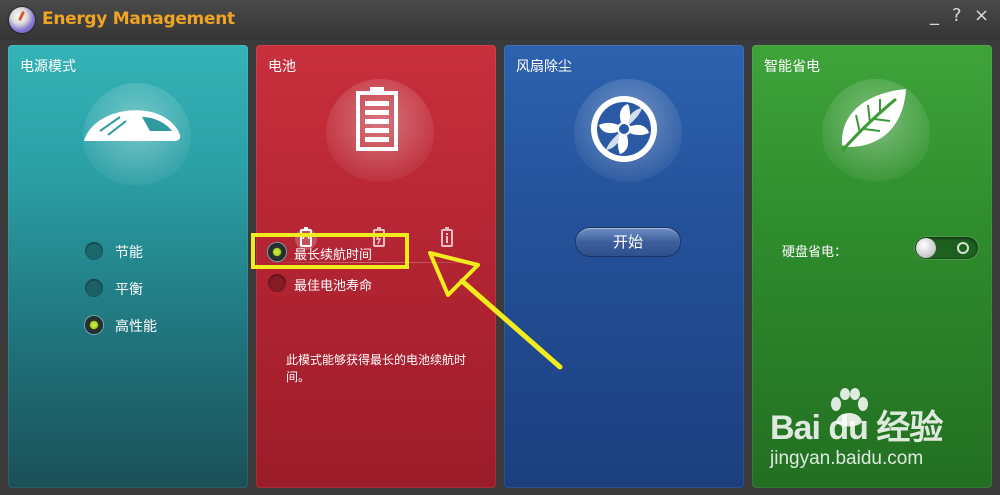 The image size is (1000, 495). What do you see at coordinates (963, 248) in the screenshot?
I see `toggle-off-indicator` at bounding box center [963, 248].